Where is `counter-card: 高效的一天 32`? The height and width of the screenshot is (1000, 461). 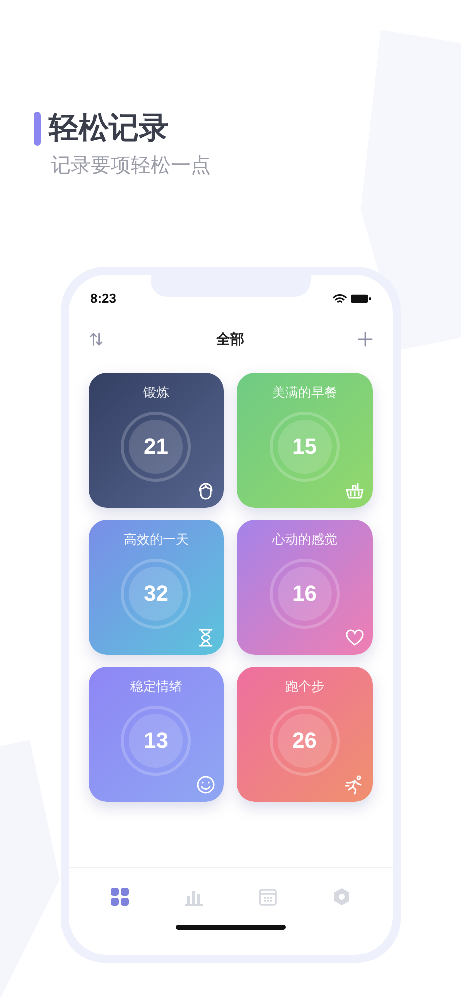
counter-card: 高效的一天 32 is located at coordinates (156, 587).